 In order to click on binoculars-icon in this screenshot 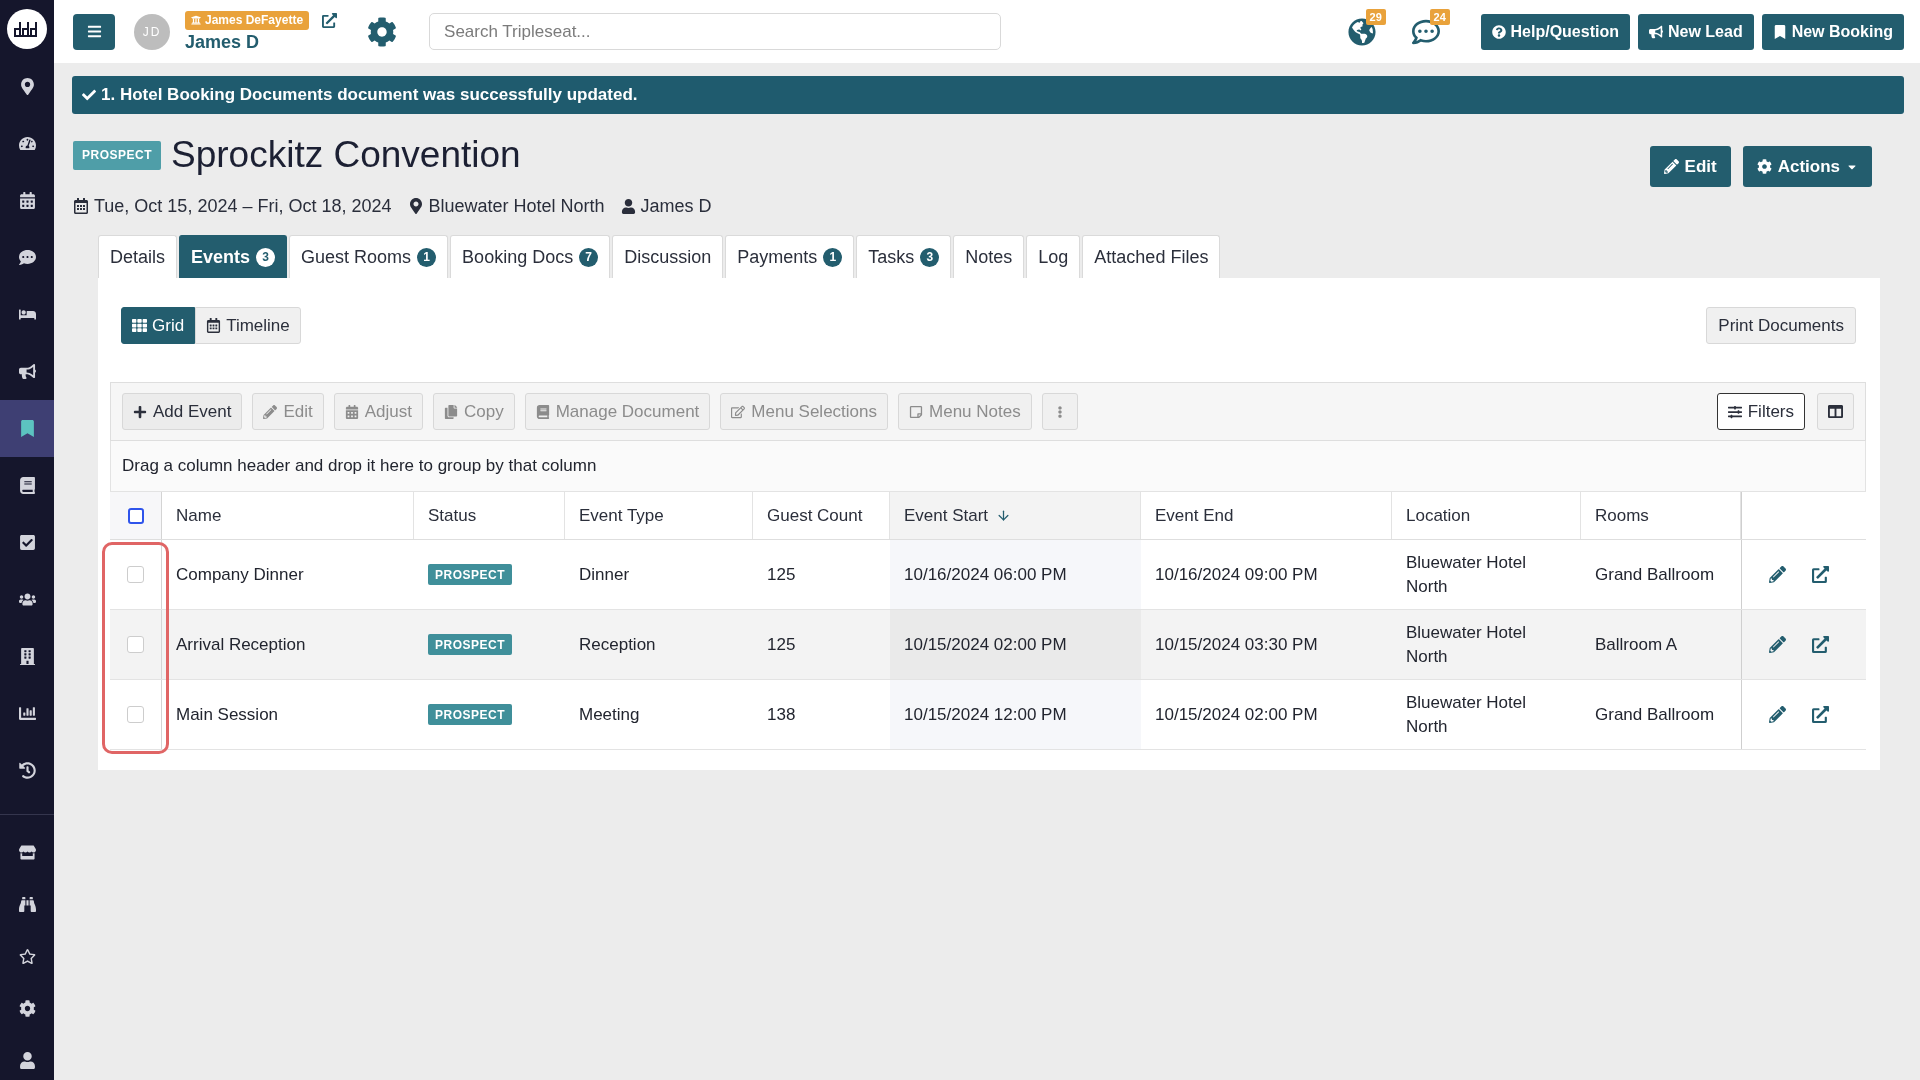, I will do `click(27, 904)`.